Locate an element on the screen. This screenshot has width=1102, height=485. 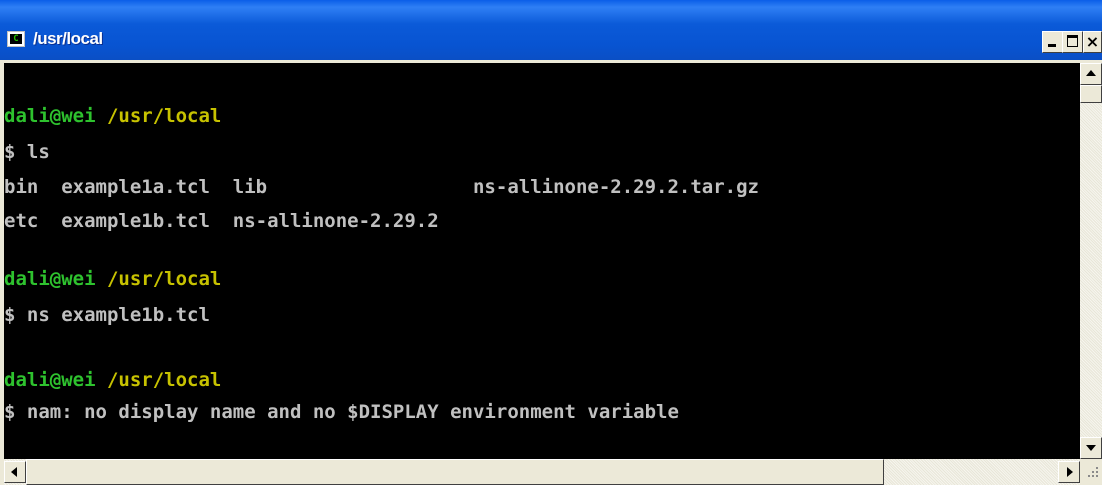
scroll-left-button is located at coordinates (15, 472).